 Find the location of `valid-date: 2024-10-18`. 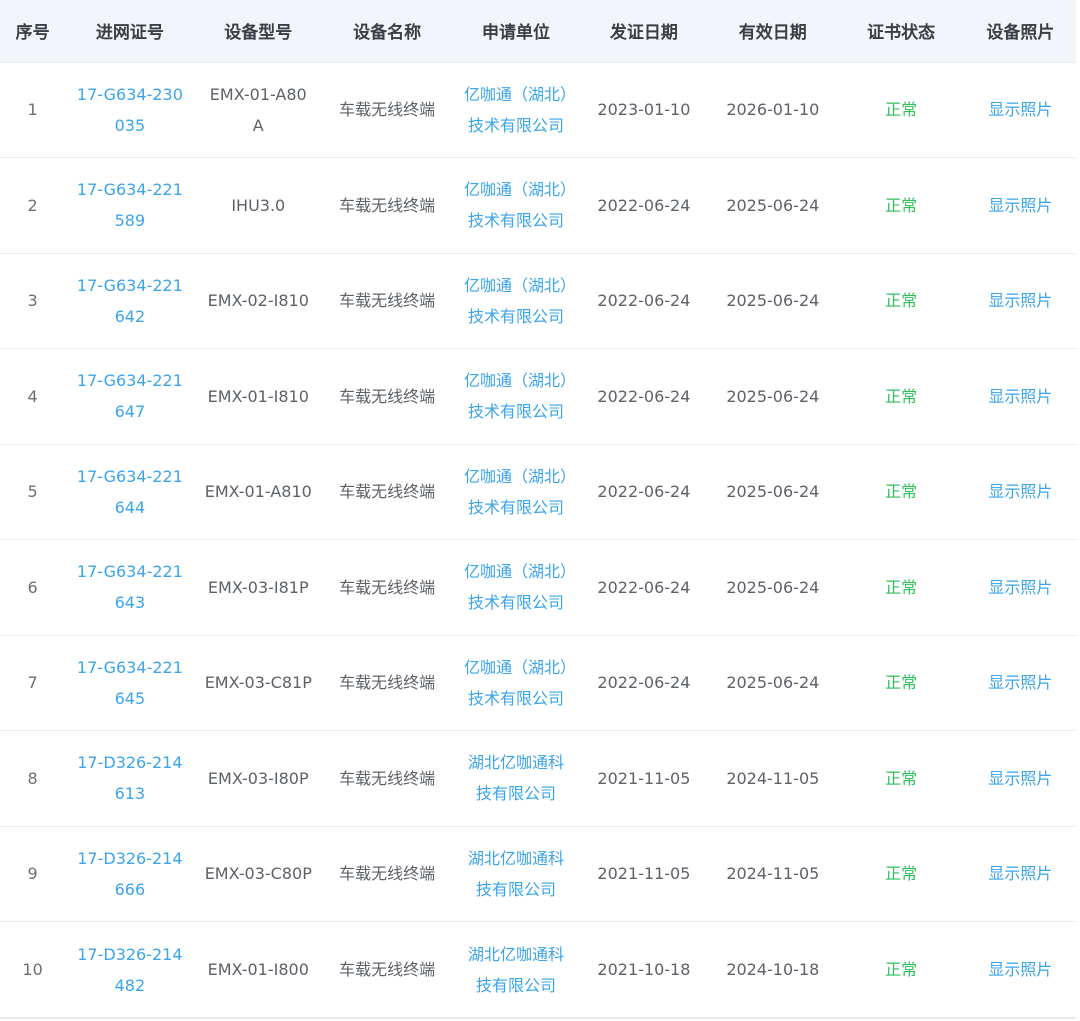

valid-date: 2024-10-18 is located at coordinates (773, 969).